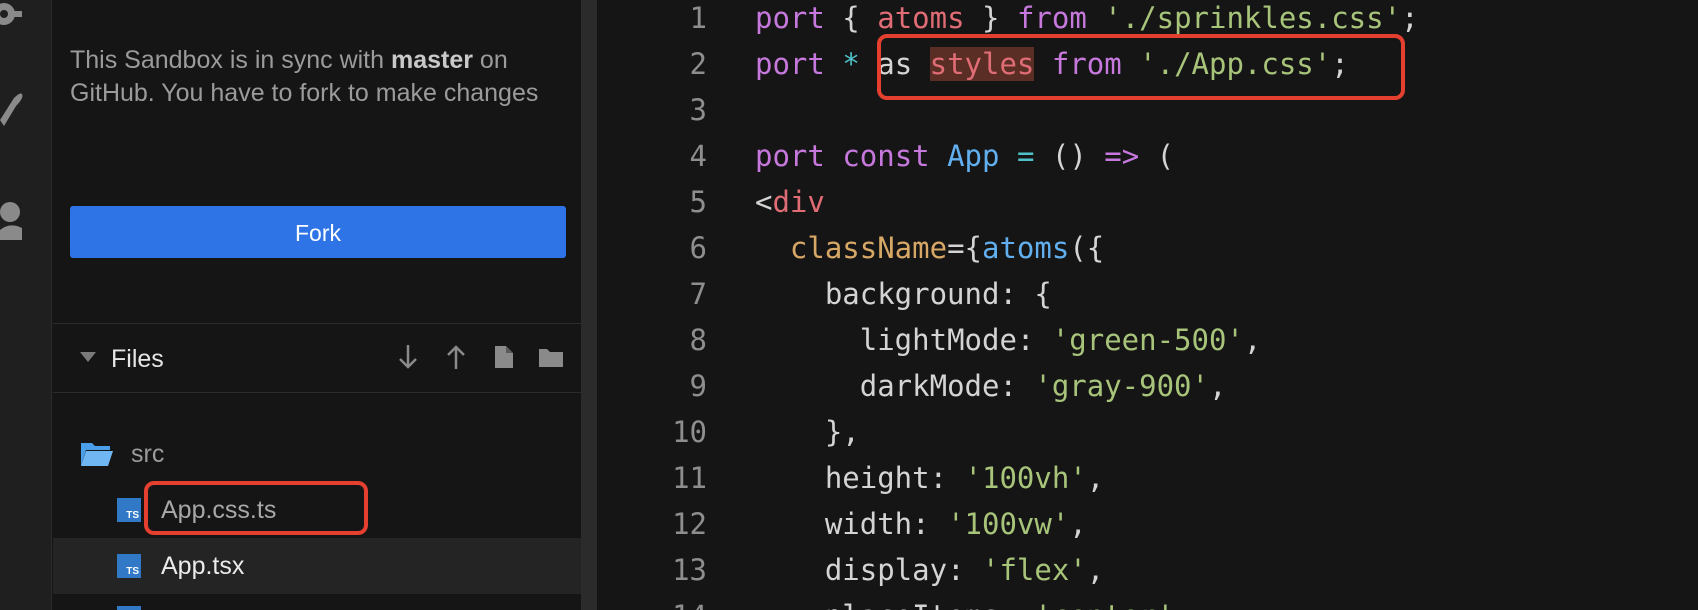 This screenshot has height=610, width=1698. What do you see at coordinates (12, 110) in the screenshot?
I see `rocket-icon` at bounding box center [12, 110].